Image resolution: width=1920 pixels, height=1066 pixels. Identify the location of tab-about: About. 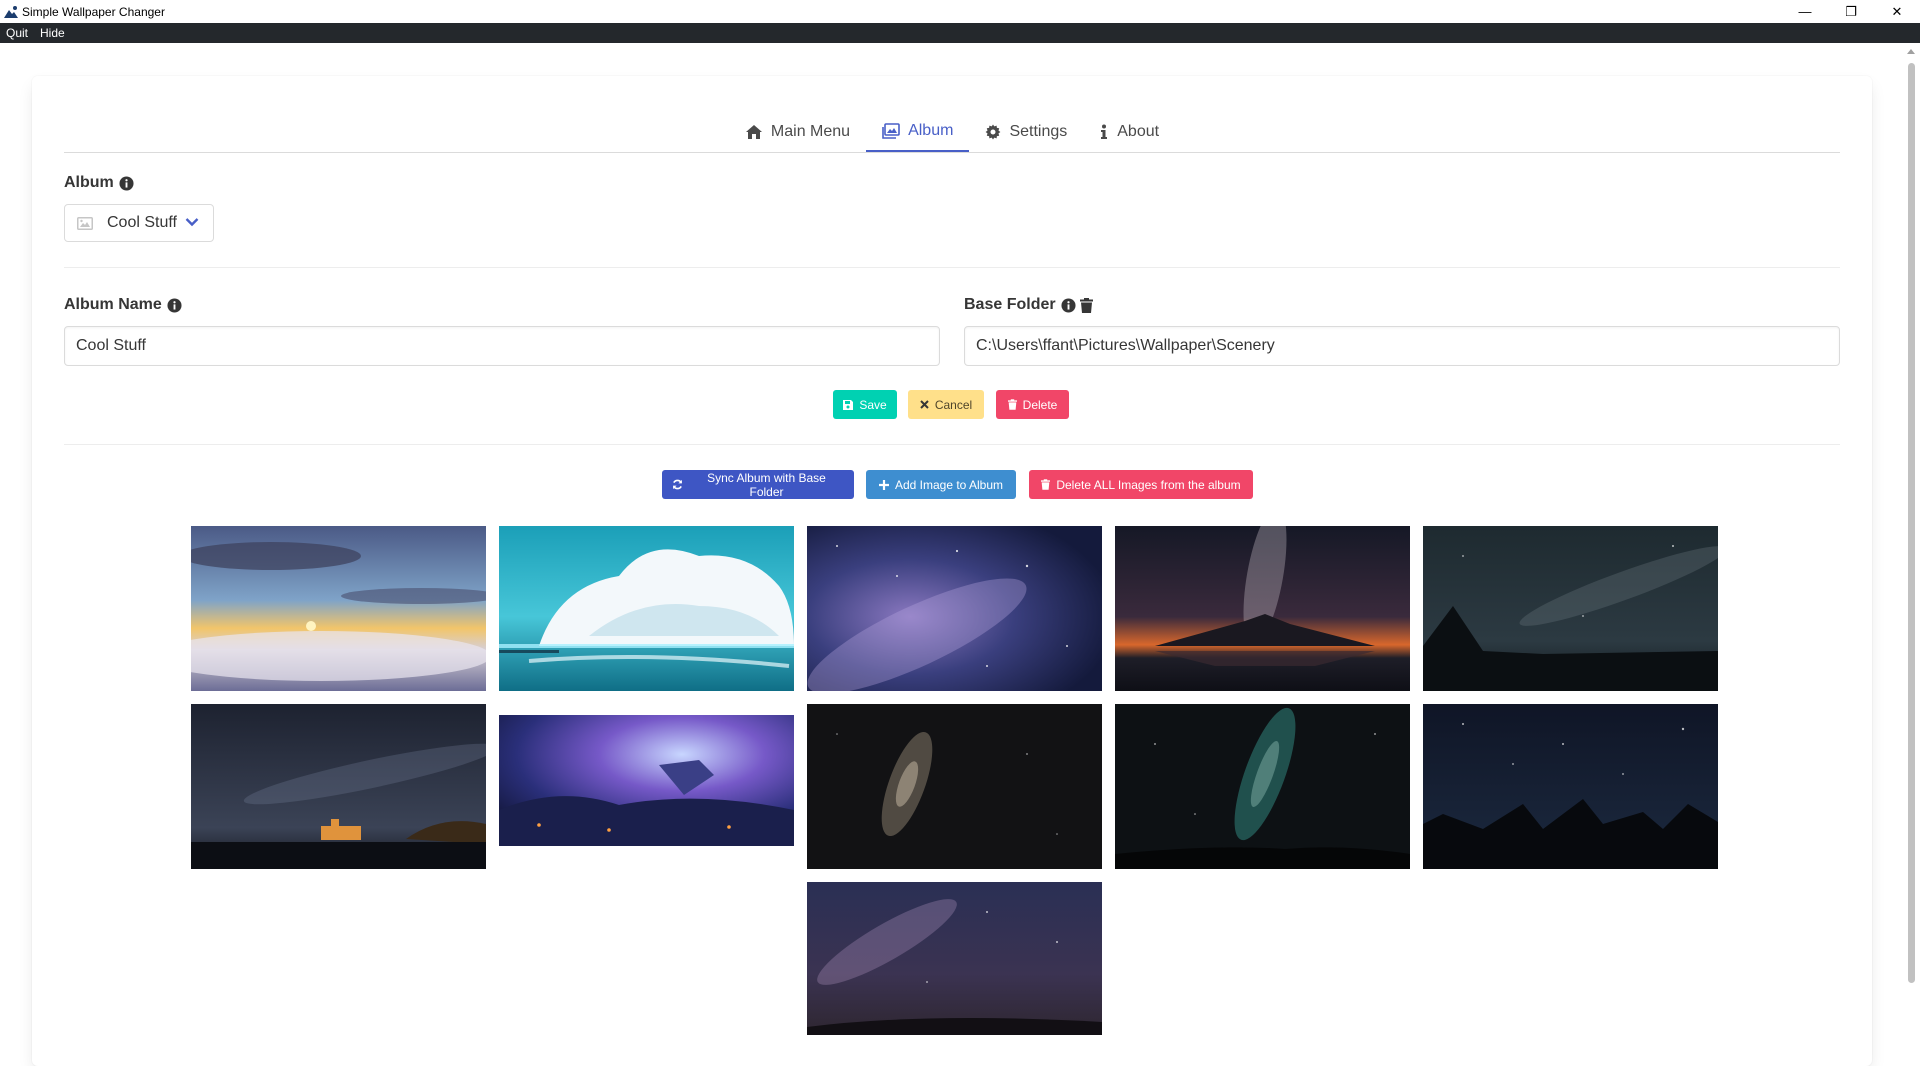
(1129, 131).